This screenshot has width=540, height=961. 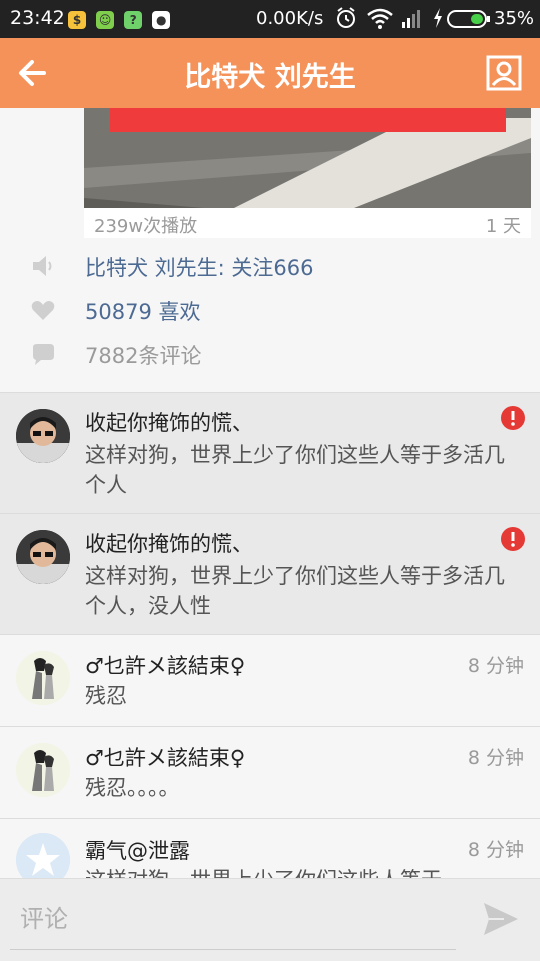 I want to click on comment-bubble-icon, so click(x=43, y=354).